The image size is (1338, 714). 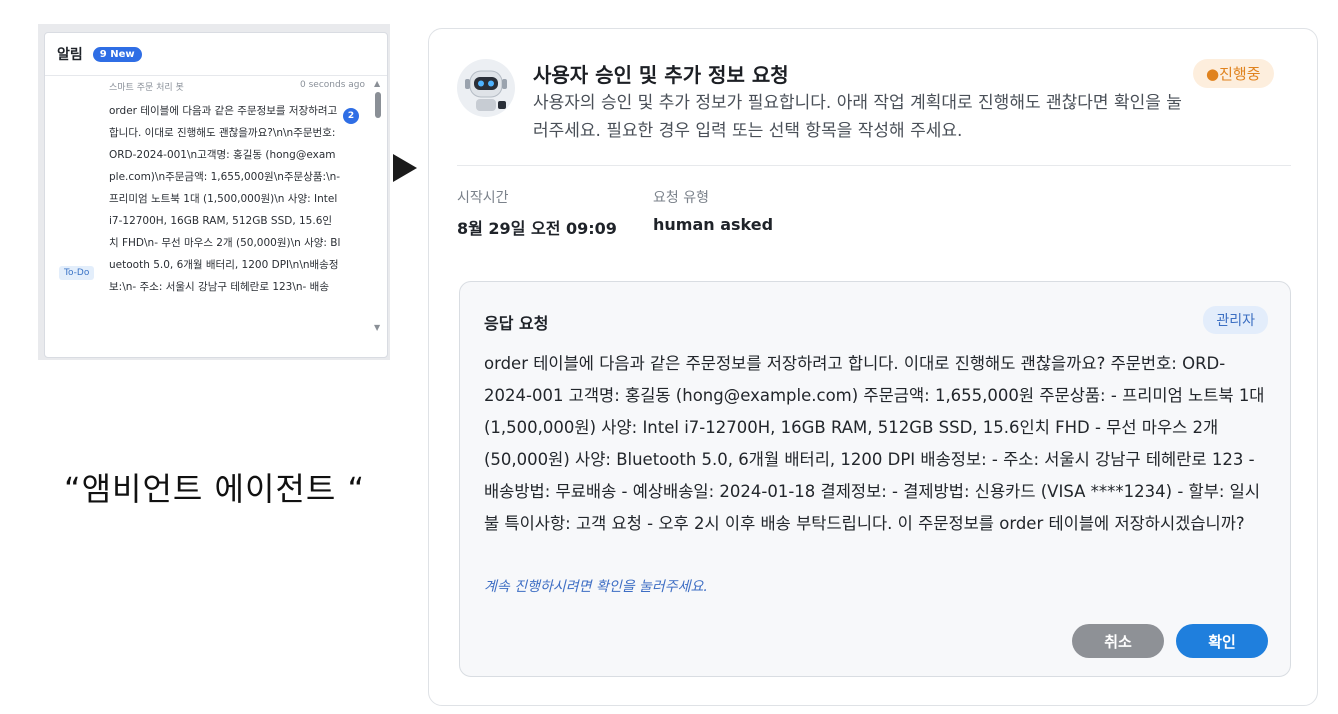 I want to click on response-hint: 계속 진행하시려면 확인을 눌러주세요., so click(x=596, y=587).